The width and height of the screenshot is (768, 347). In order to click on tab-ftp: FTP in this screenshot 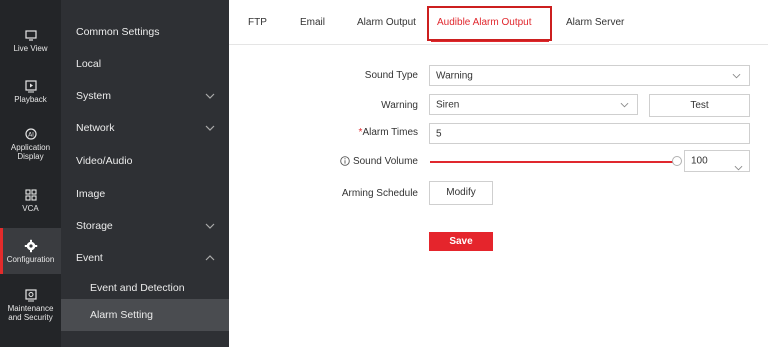, I will do `click(257, 22)`.